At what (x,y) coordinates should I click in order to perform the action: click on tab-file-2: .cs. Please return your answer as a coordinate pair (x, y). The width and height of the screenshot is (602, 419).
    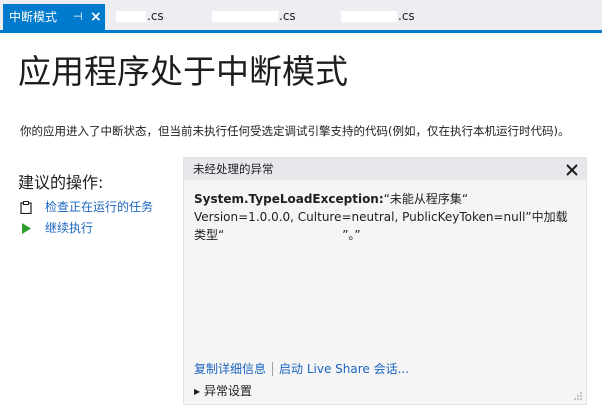
    Looking at the image, I should click on (254, 16).